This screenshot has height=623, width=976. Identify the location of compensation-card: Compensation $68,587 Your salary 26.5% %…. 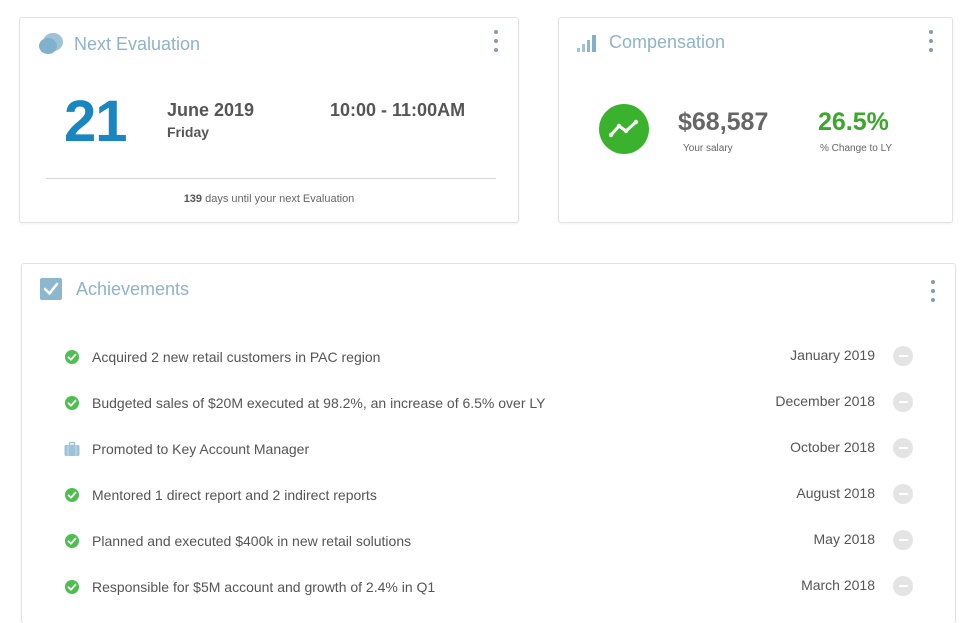
(755, 120).